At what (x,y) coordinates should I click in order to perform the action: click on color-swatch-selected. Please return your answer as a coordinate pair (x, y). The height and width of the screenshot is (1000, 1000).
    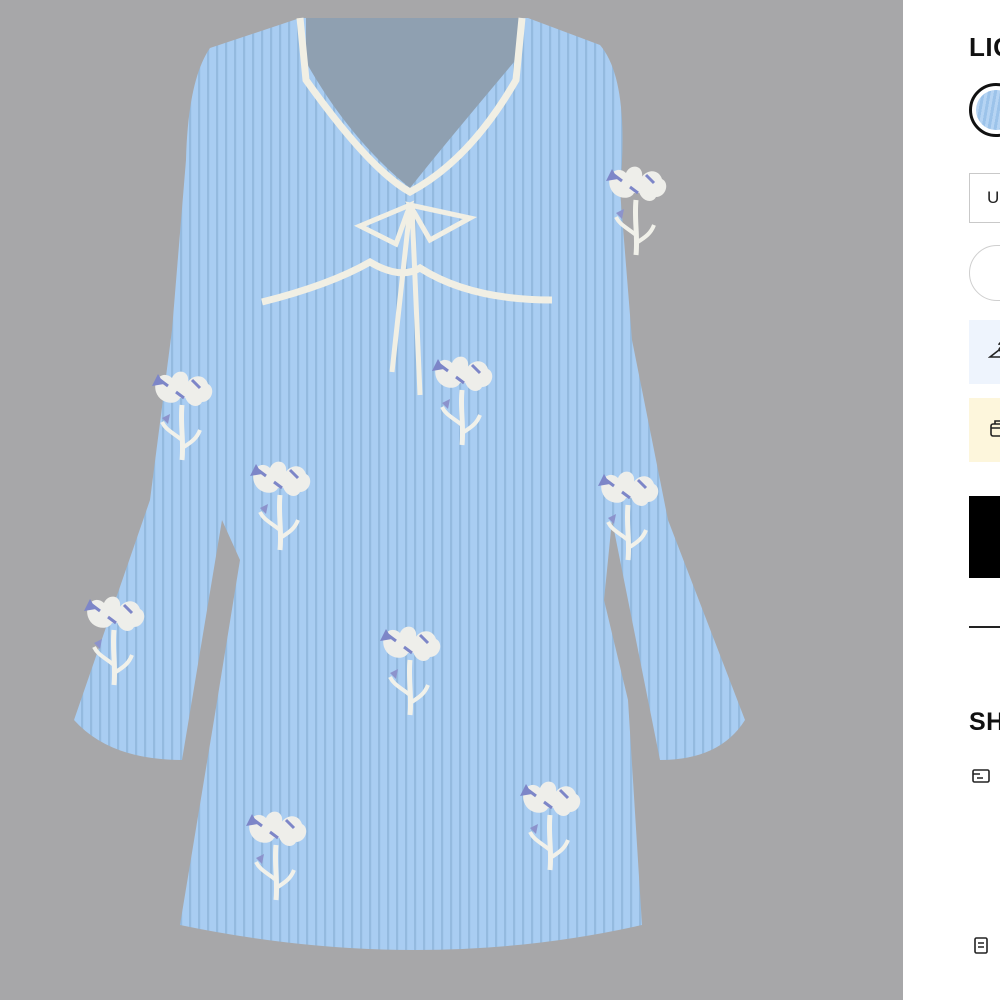
    Looking at the image, I should click on (984, 110).